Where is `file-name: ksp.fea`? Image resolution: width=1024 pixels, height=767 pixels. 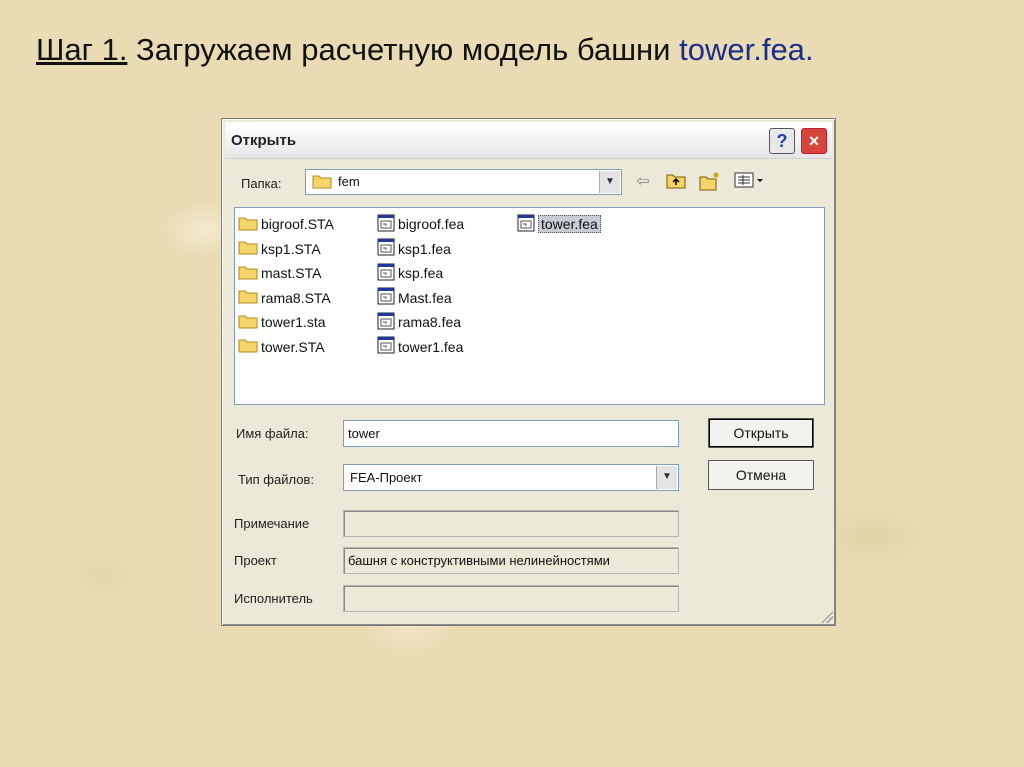 file-name: ksp.fea is located at coordinates (421, 273).